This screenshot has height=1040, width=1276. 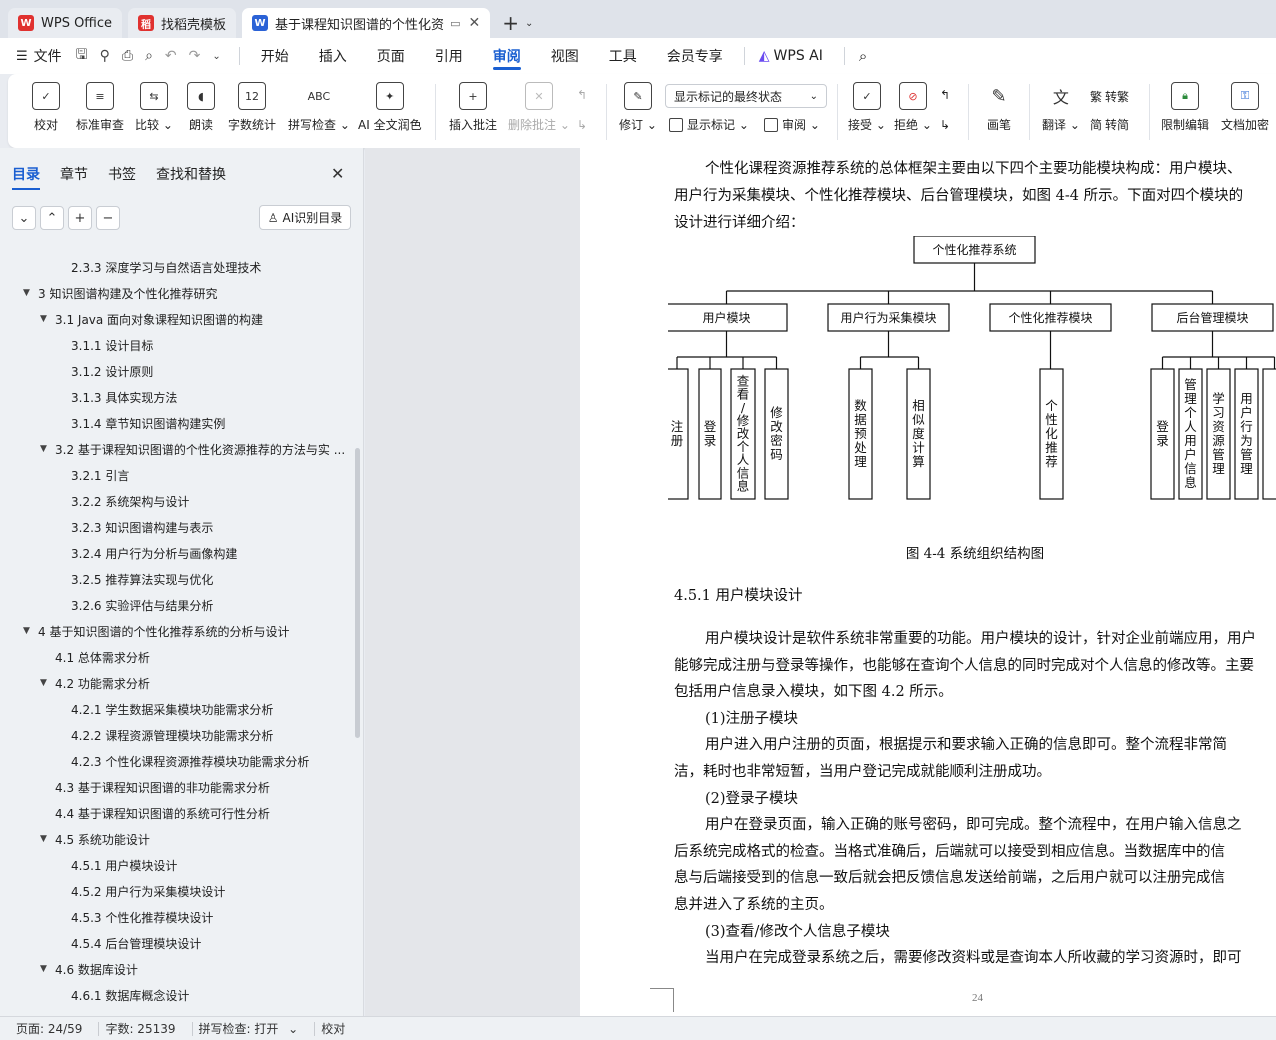 I want to click on reject-button: ⊘ 拒绝 ⌄, so click(x=913, y=107).